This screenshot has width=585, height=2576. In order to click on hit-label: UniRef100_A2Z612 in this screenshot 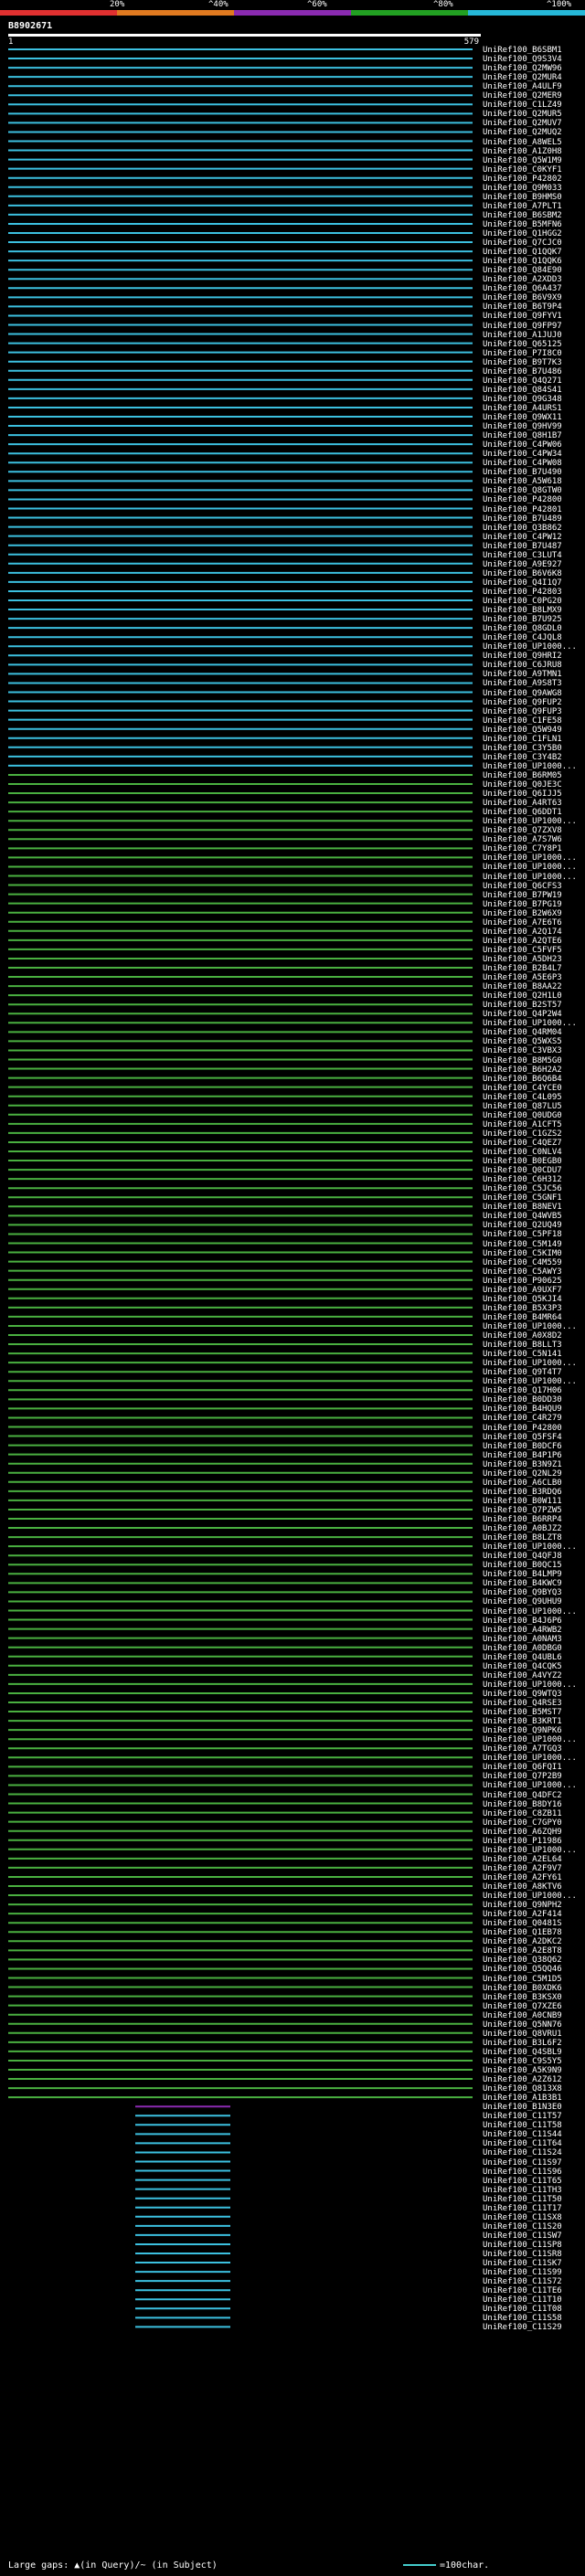, I will do `click(522, 2079)`.